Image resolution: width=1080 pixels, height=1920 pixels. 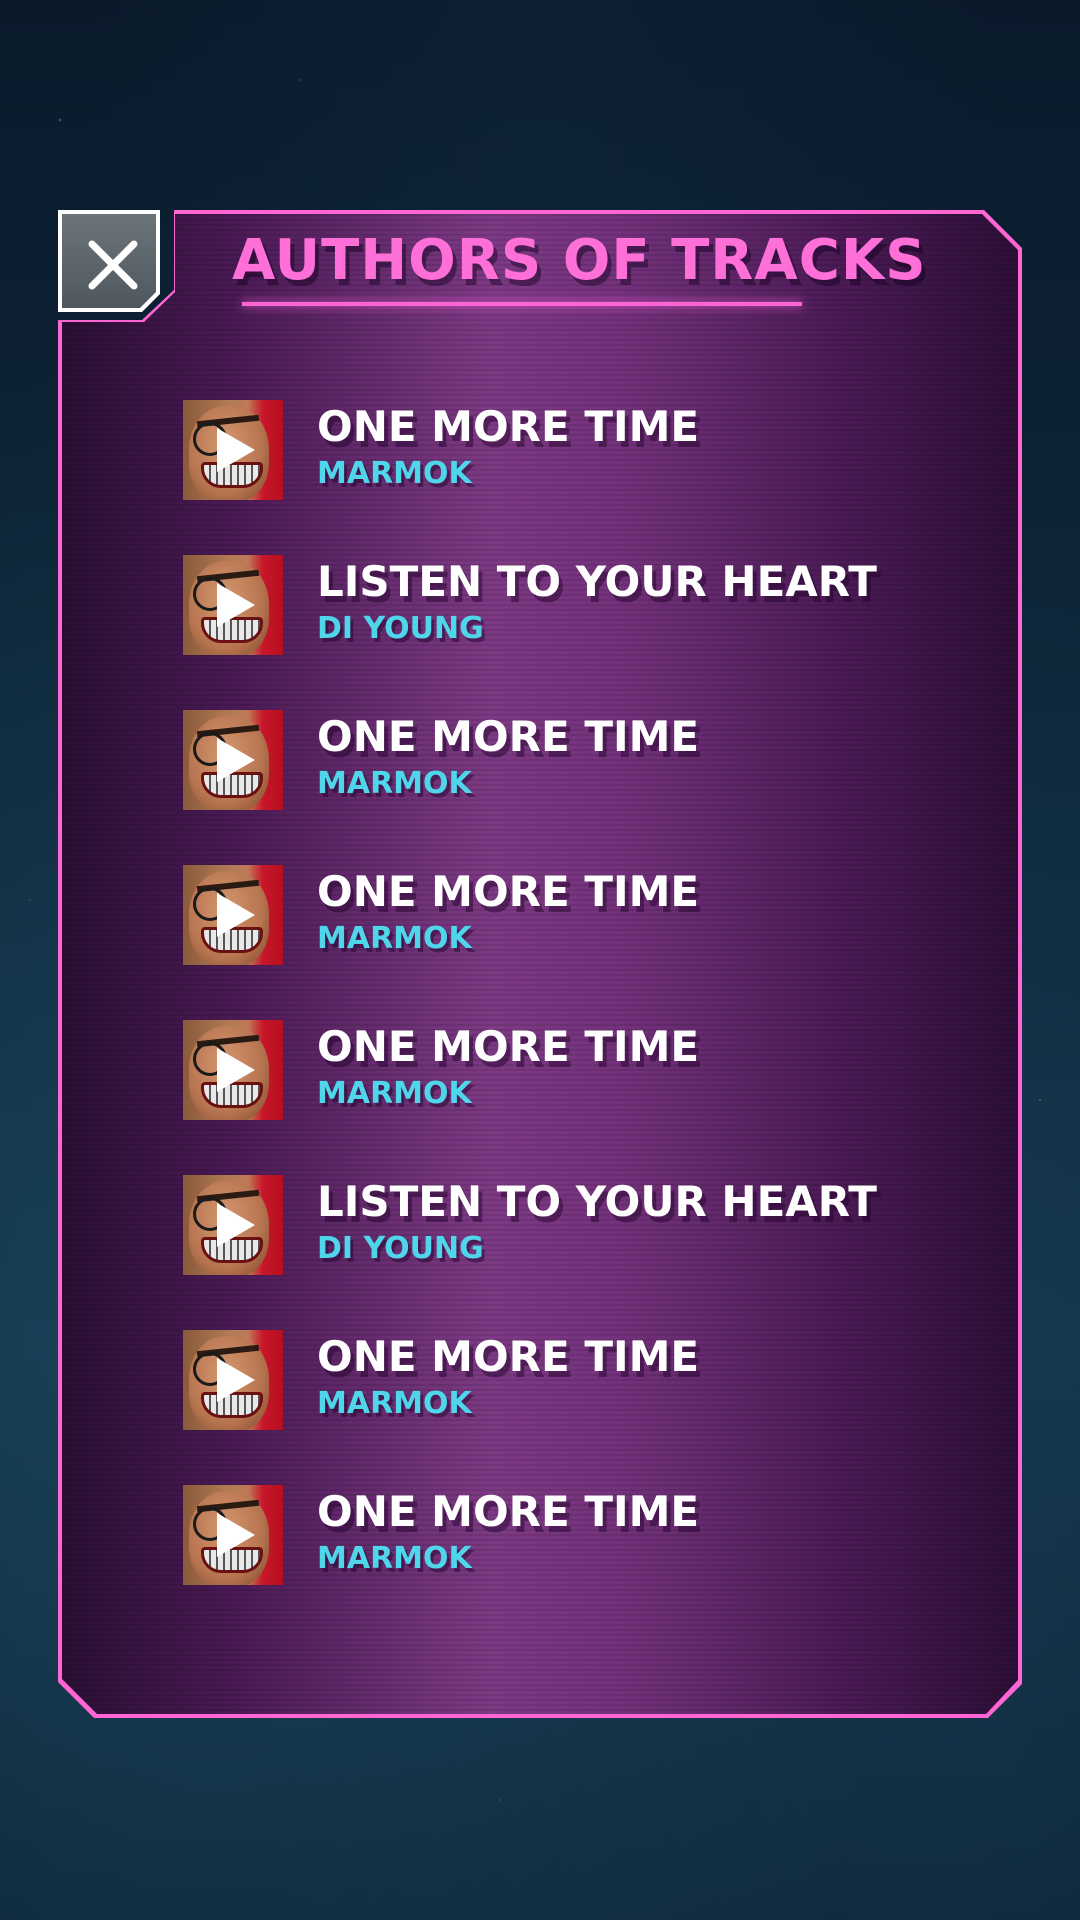 I want to click on close-button, so click(x=109, y=261).